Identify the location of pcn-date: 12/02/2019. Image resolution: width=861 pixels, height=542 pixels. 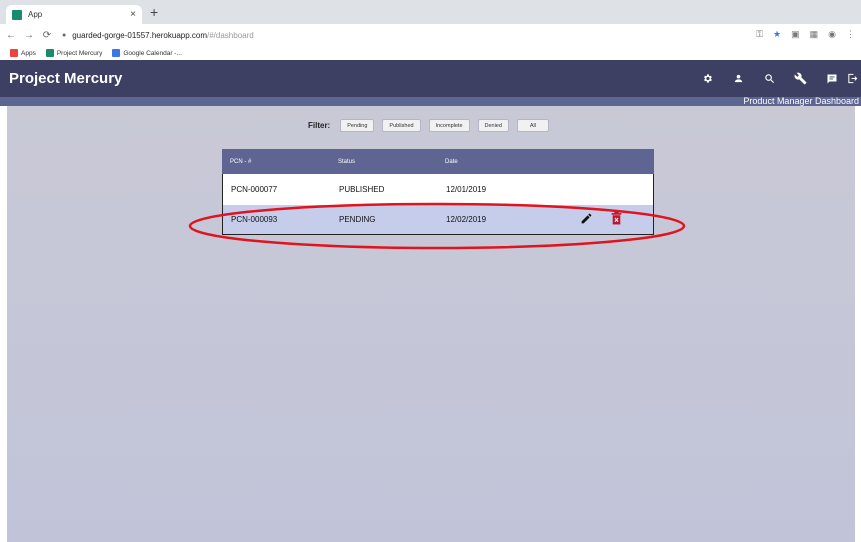
(466, 219).